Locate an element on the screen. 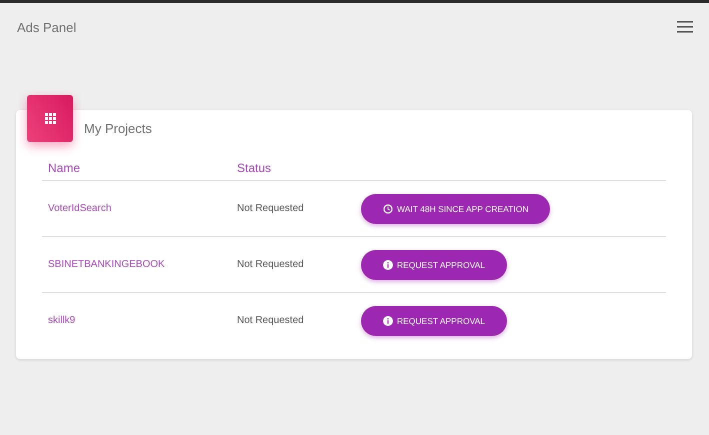 This screenshot has width=709, height=435. wait-button: WAIT 48H SINCE APP CREATION is located at coordinates (455, 209).